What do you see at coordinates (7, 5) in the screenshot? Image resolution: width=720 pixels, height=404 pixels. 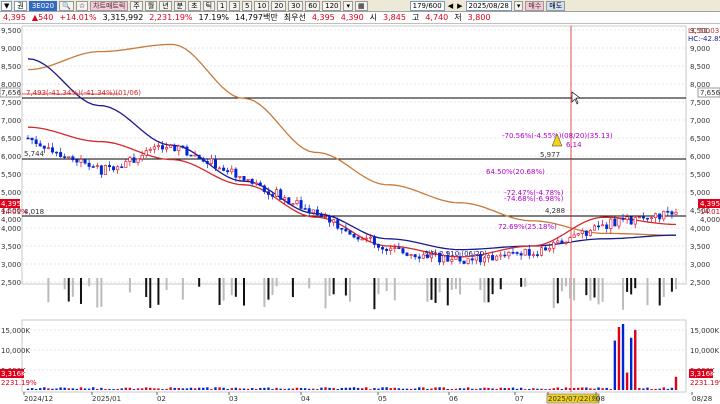 I see `toolbar-dropdown: ▼` at bounding box center [7, 5].